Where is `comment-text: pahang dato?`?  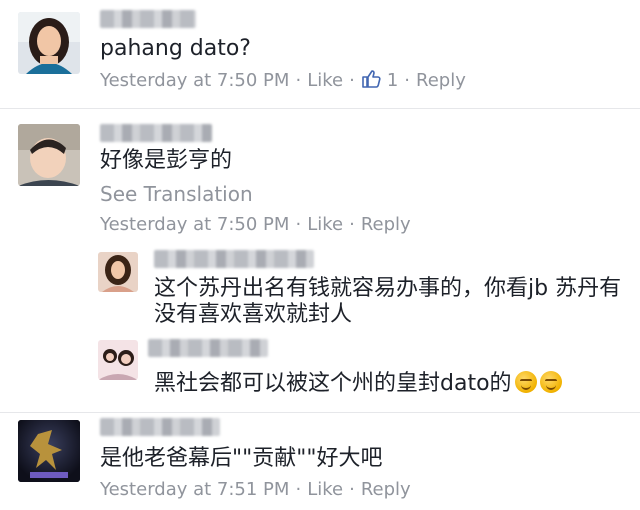
comment-text: pahang dato? is located at coordinates (175, 48).